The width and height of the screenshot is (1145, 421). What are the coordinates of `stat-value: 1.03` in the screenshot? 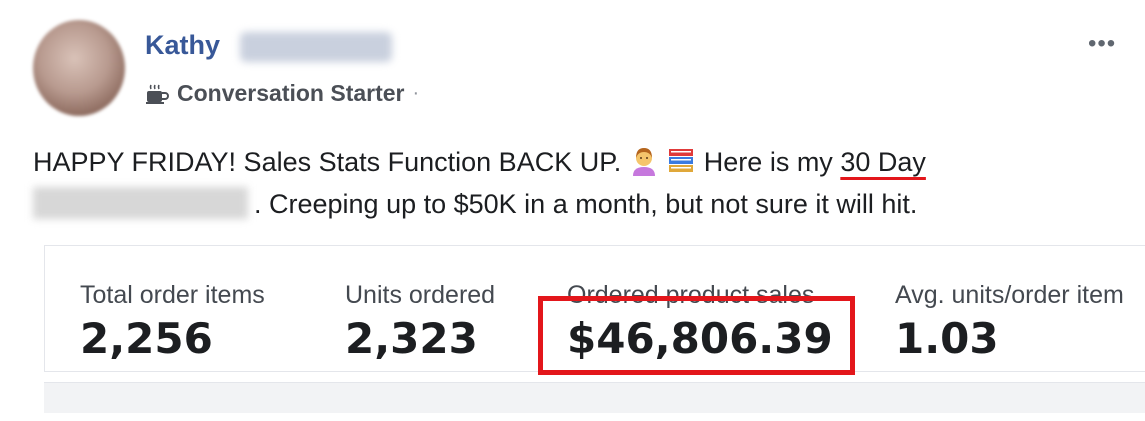 It's located at (947, 338).